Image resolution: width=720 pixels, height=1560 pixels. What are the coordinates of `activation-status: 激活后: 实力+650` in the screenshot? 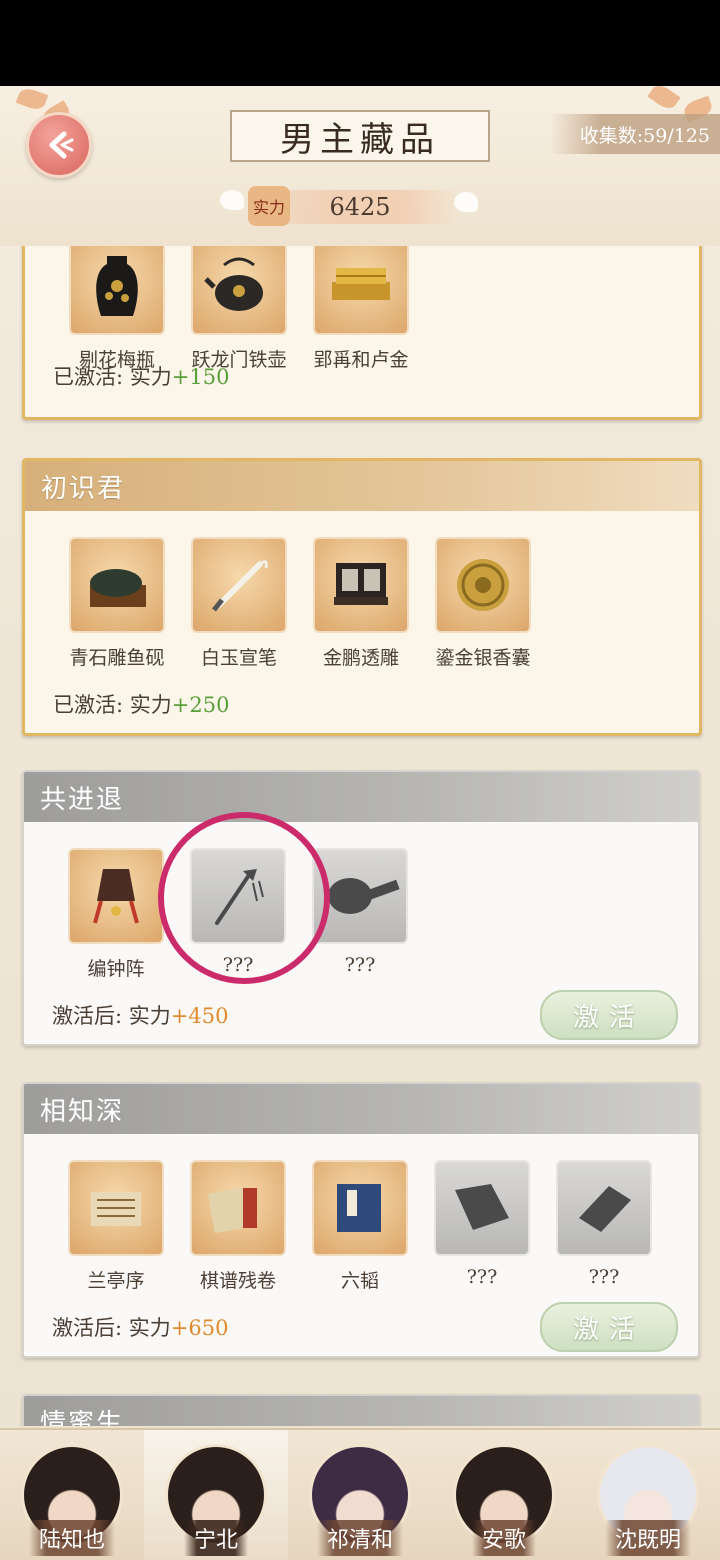 It's located at (140, 1327).